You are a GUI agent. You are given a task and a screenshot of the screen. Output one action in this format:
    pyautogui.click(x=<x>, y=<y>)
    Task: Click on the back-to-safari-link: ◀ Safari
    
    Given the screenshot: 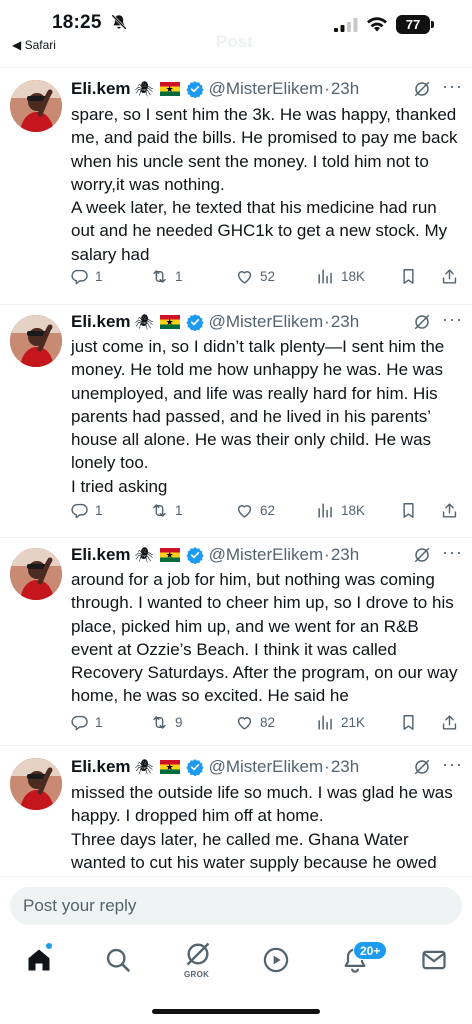 What is the action you would take?
    pyautogui.click(x=34, y=45)
    